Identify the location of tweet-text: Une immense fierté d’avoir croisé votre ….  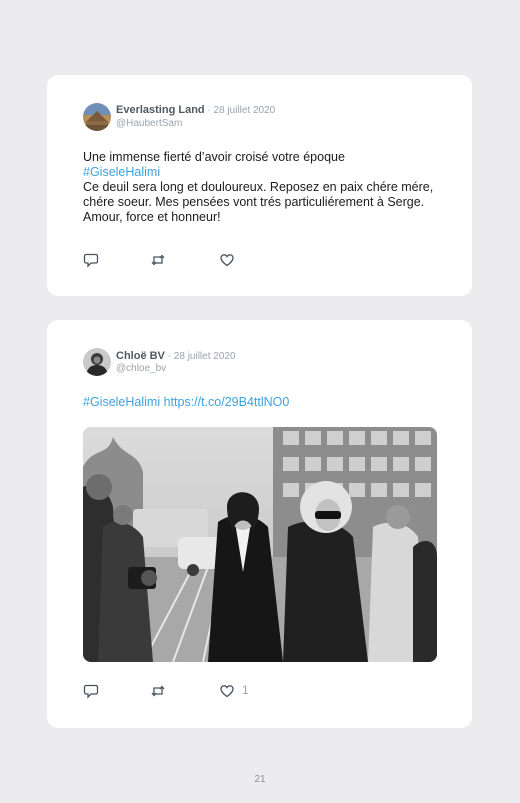
(263, 187).